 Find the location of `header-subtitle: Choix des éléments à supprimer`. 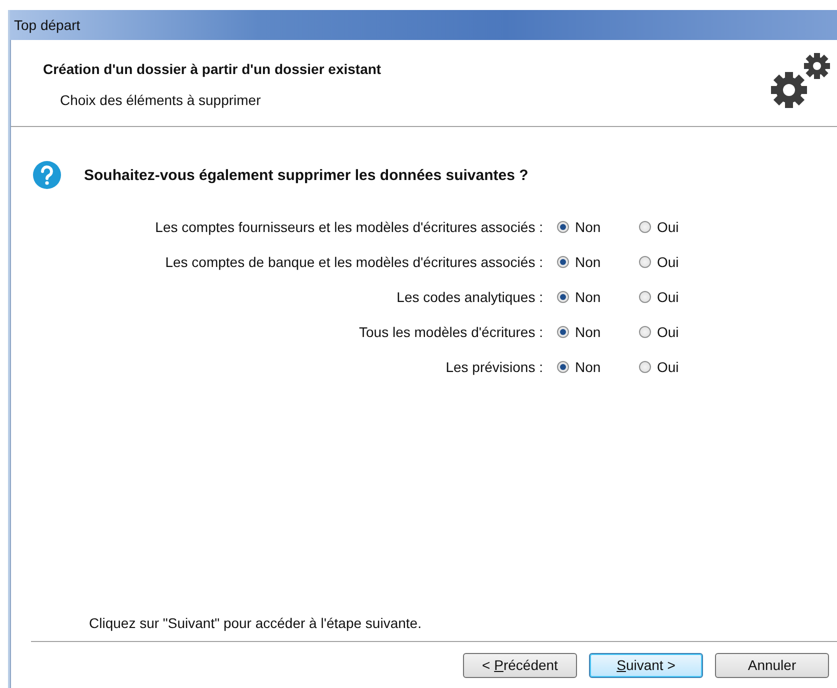

header-subtitle: Choix des éléments à supprimer is located at coordinates (160, 100).